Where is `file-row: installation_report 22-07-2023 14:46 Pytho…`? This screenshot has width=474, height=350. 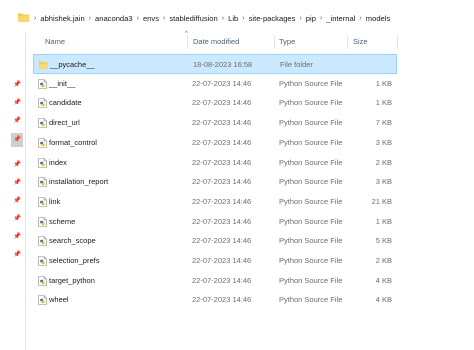
file-row: installation_report 22-07-2023 14:46 Pytho… is located at coordinates (215, 182).